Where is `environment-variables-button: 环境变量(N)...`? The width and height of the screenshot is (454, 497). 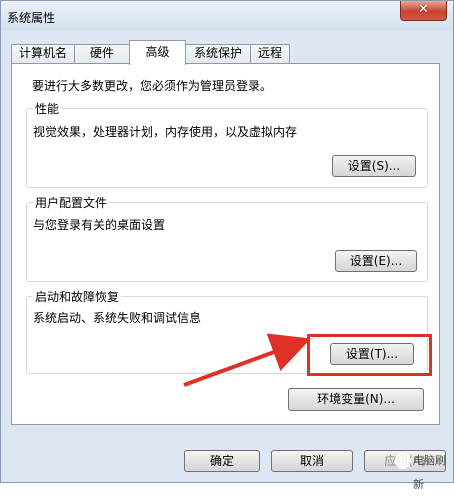 environment-variables-button: 环境变量(N)... is located at coordinates (356, 399).